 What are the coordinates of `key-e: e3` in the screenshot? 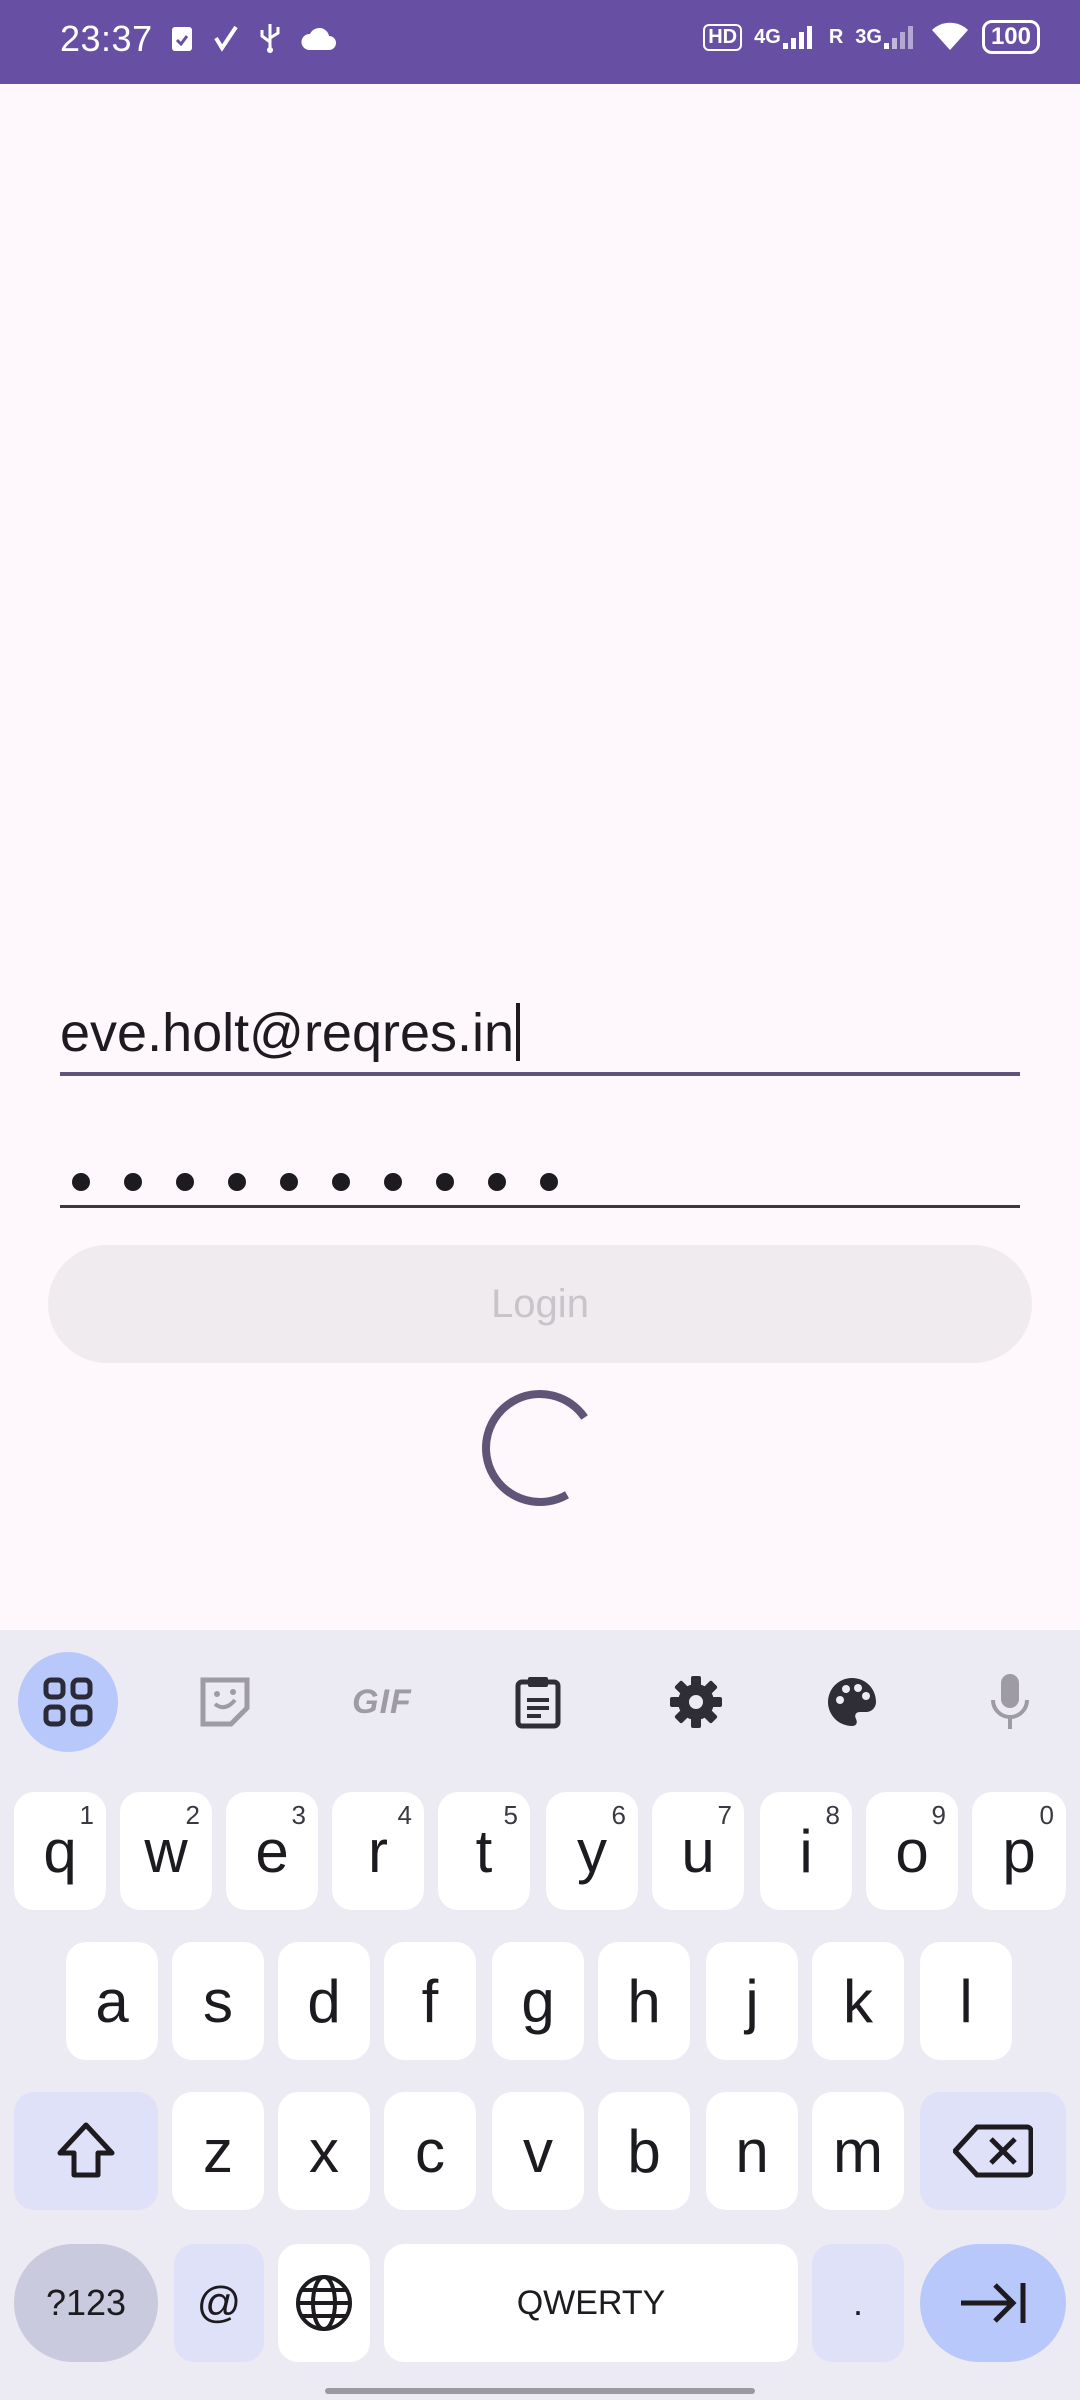 It's located at (272, 1851).